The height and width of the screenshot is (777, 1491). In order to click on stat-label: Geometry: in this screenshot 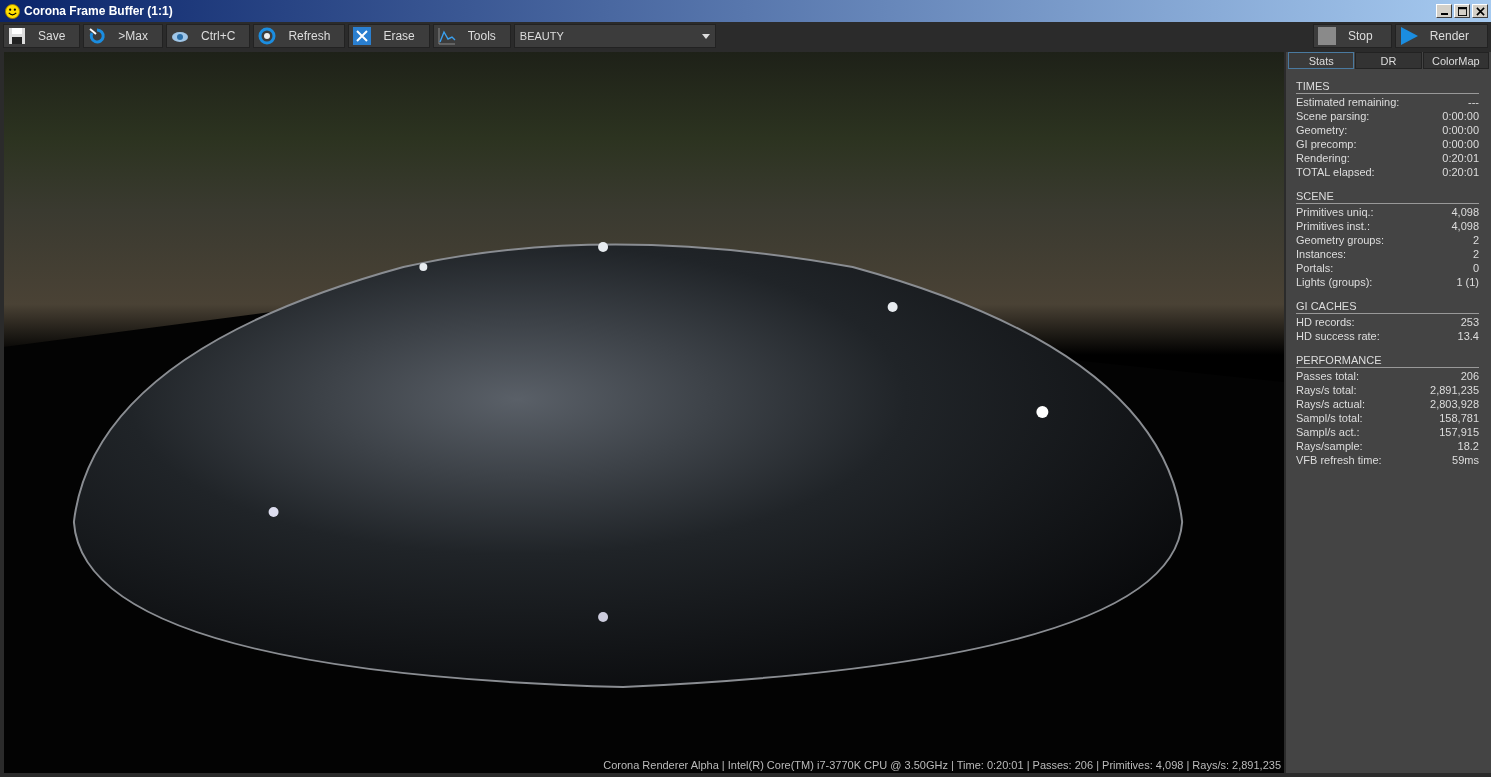, I will do `click(1322, 130)`.